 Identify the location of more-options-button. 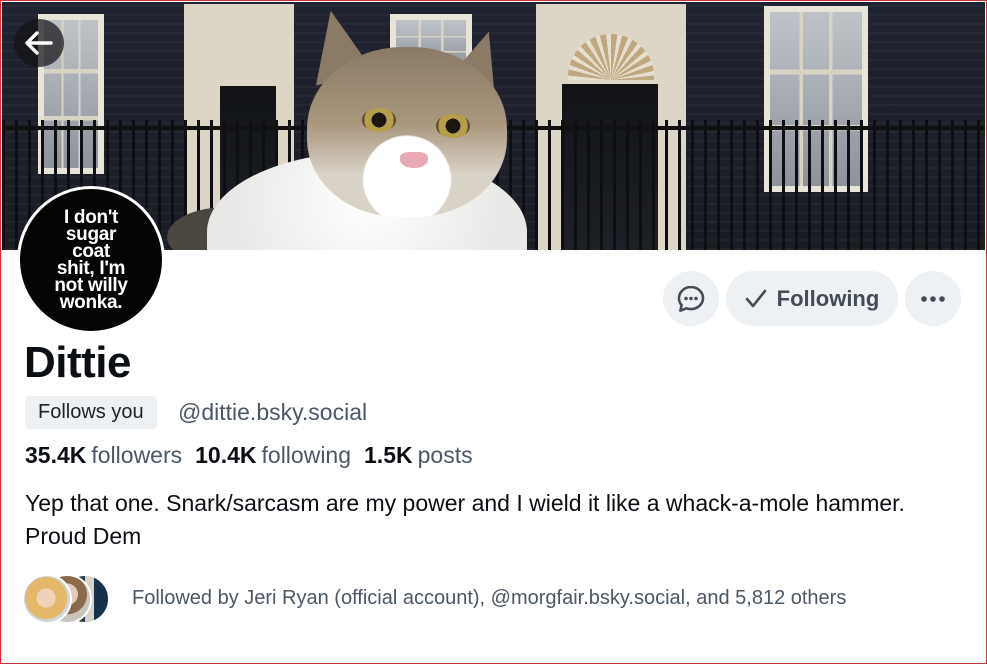
(933, 298).